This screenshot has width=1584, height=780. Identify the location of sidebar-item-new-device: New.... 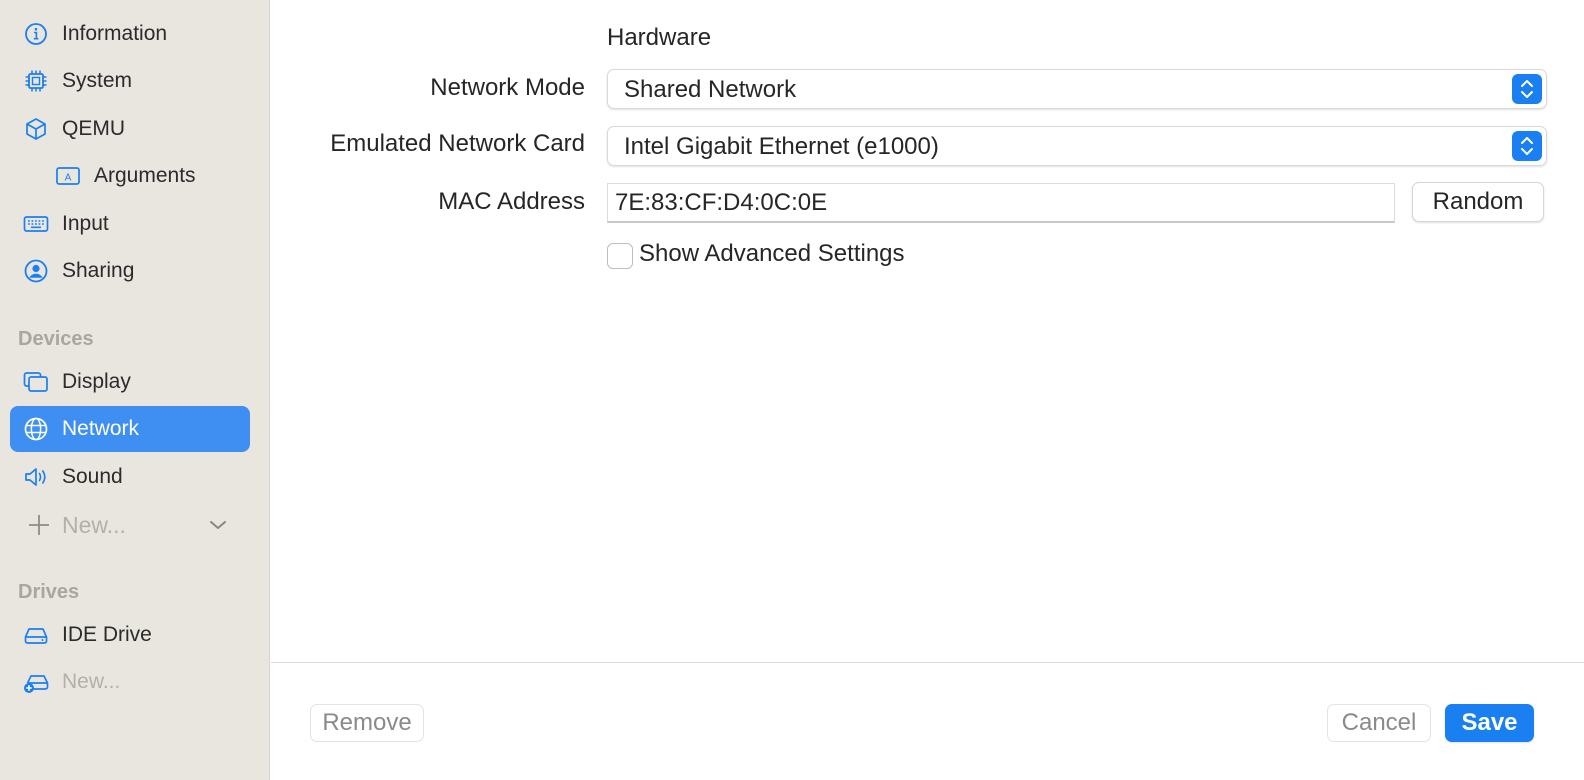
(130, 525).